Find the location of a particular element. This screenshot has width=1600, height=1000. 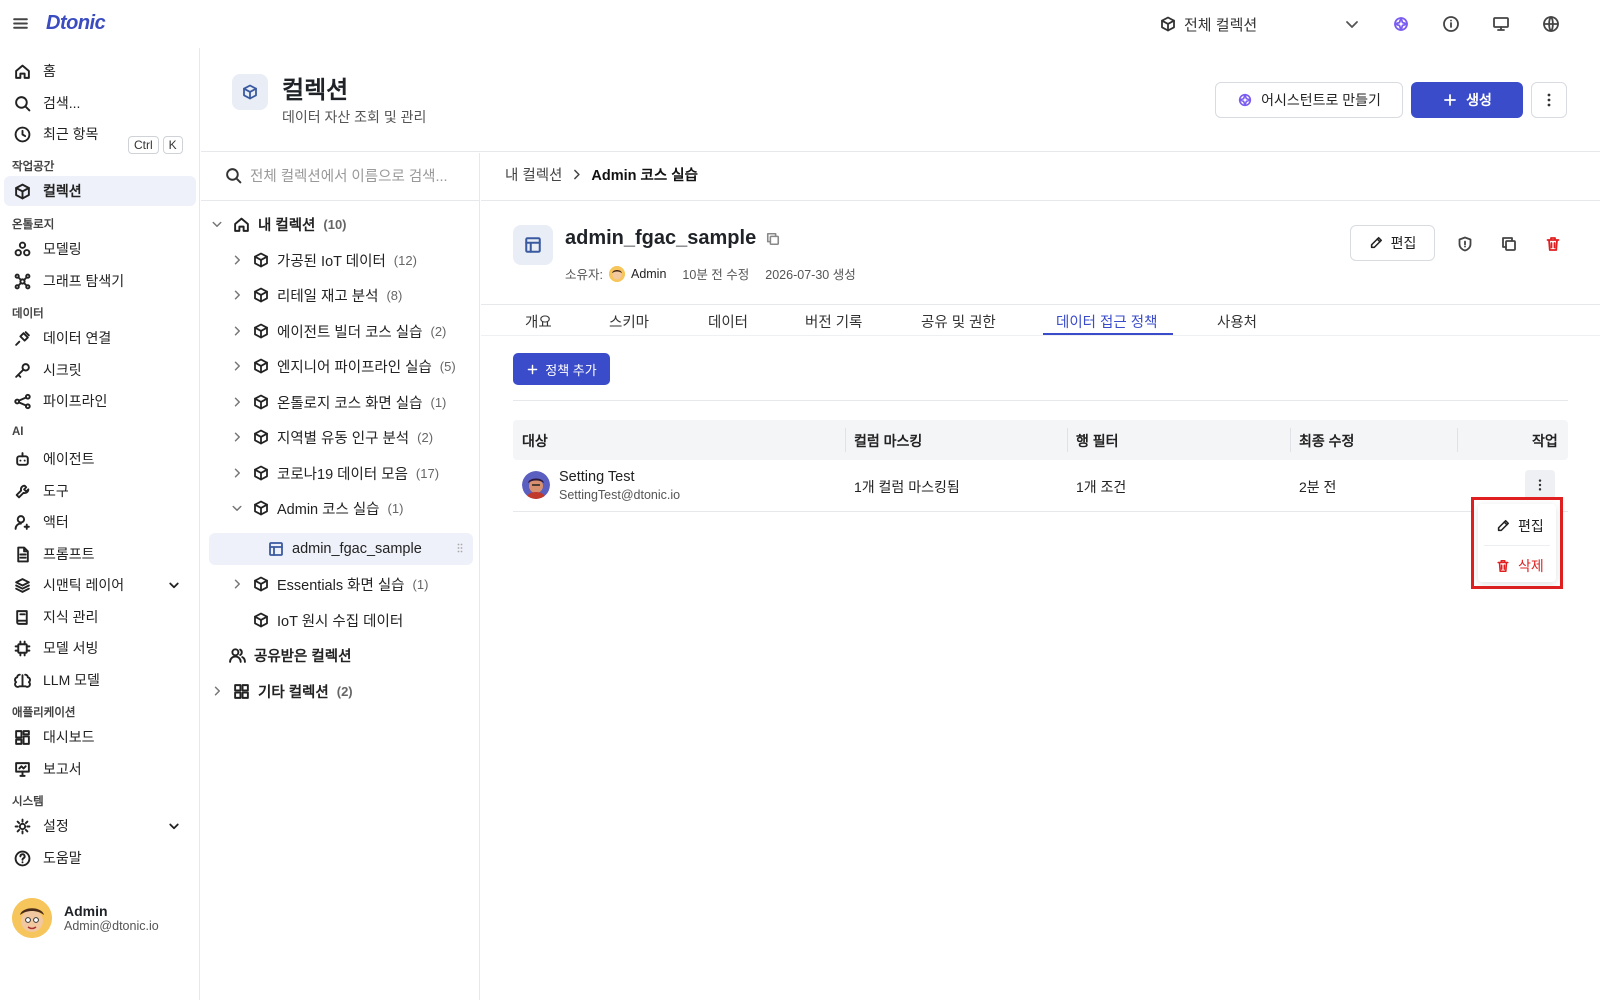

add-policy-button: 정책 추가 is located at coordinates (561, 369).